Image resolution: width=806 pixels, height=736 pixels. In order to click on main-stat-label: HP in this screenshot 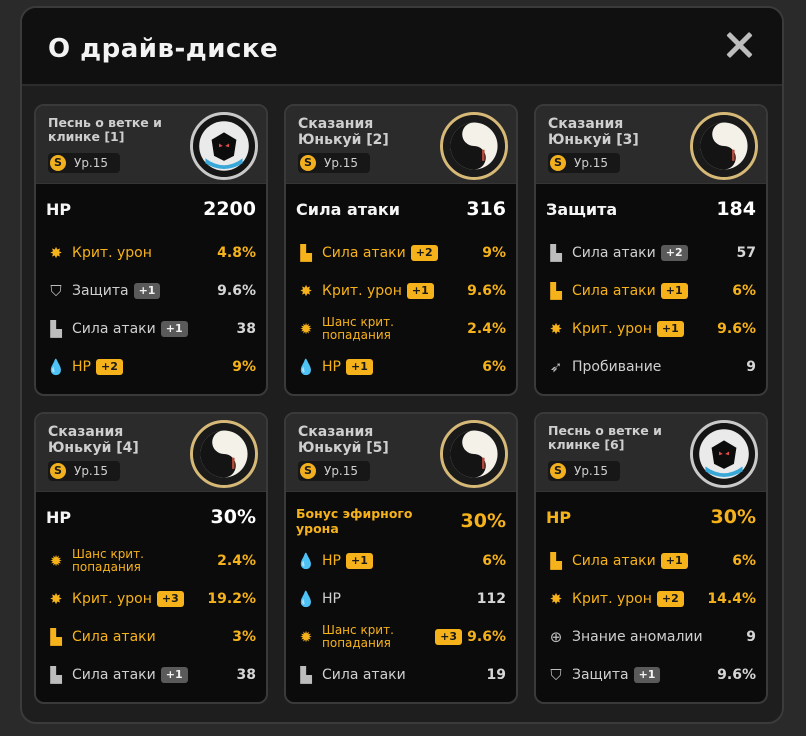, I will do `click(559, 517)`.